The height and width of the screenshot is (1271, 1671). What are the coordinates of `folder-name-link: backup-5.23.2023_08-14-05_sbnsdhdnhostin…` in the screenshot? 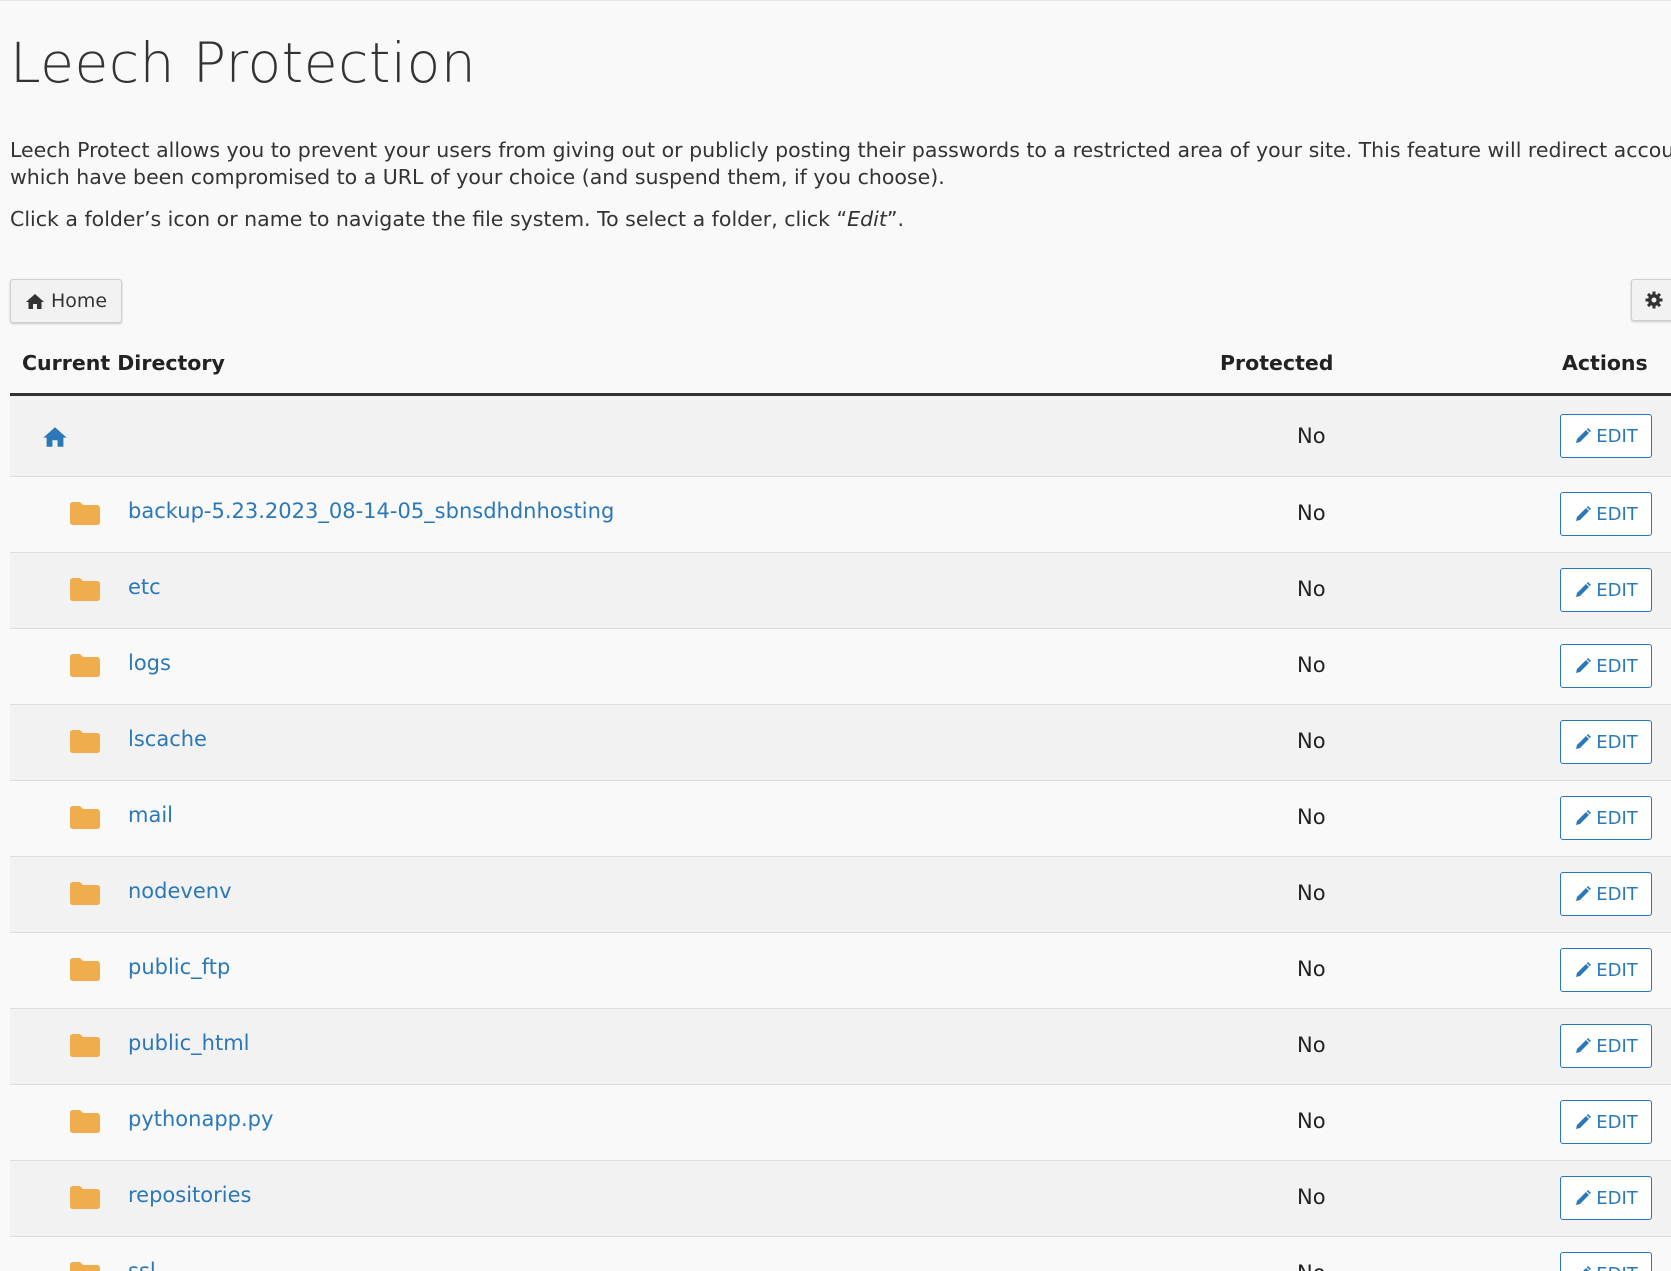 It's located at (371, 511).